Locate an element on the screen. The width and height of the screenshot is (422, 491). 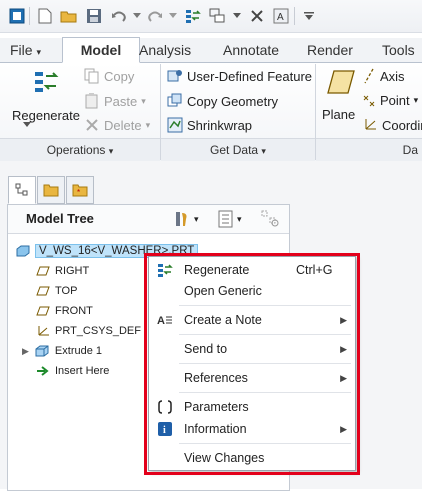
plane-button is located at coordinates (341, 82).